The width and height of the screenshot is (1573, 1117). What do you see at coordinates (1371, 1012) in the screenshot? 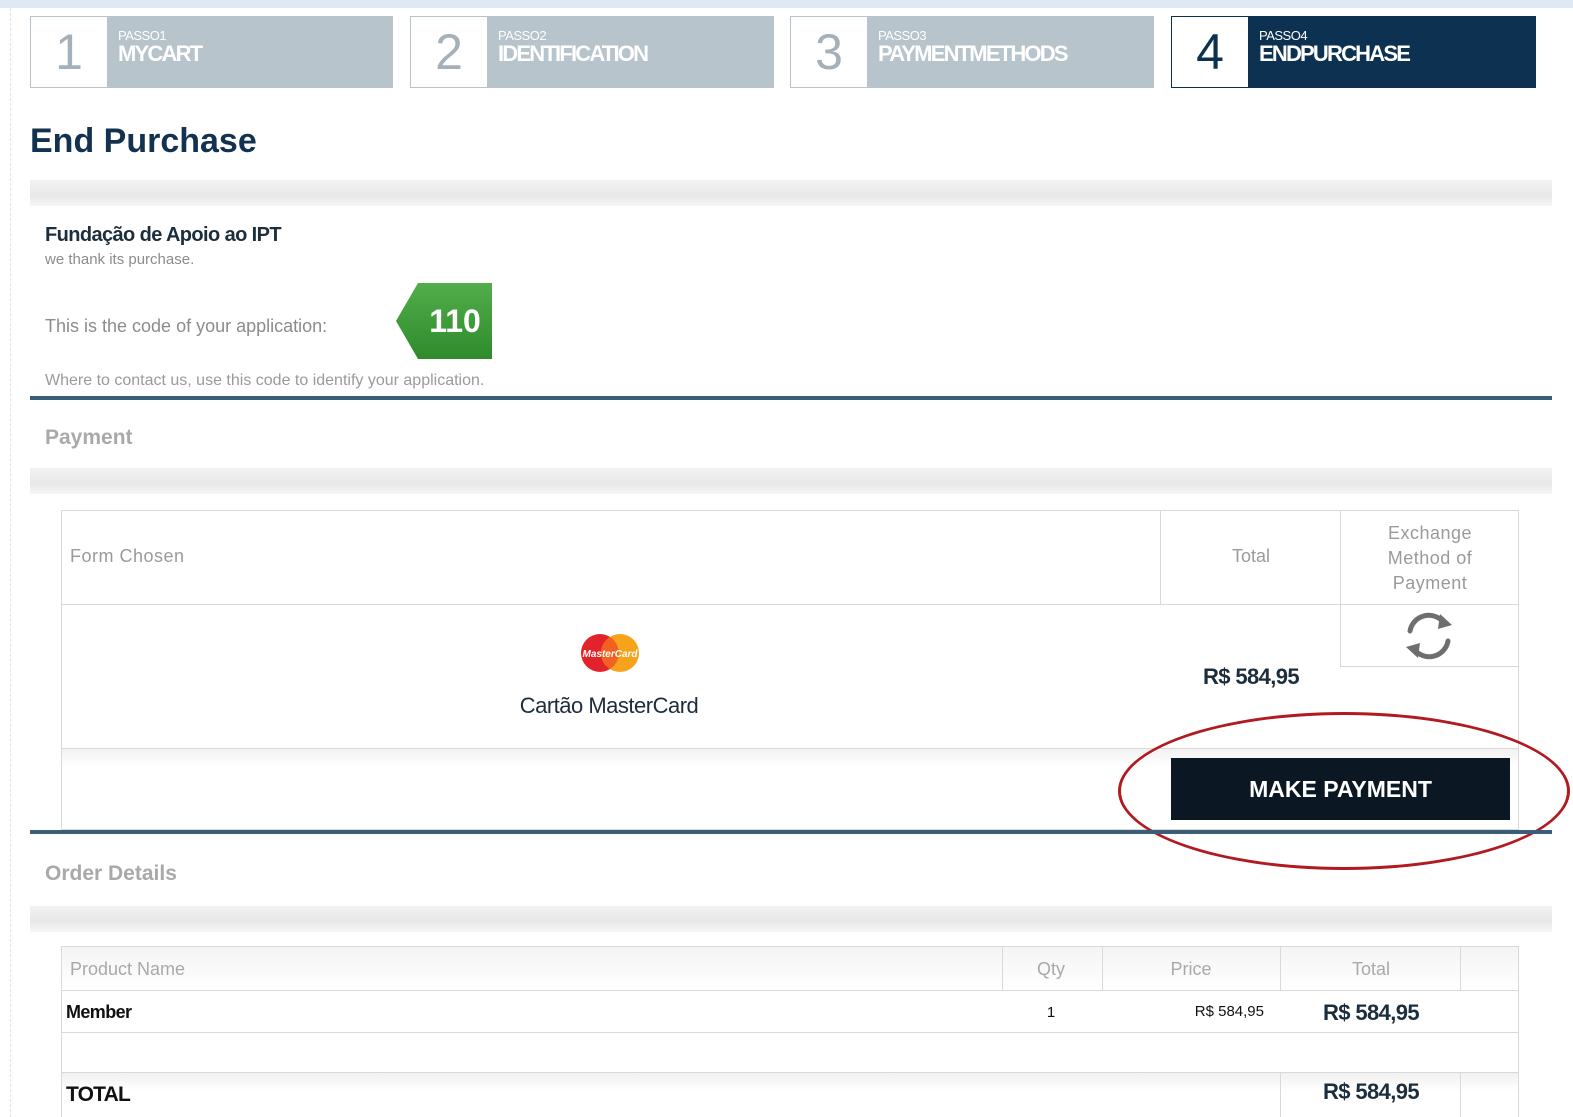
I see `product-total: R$ 584,95` at bounding box center [1371, 1012].